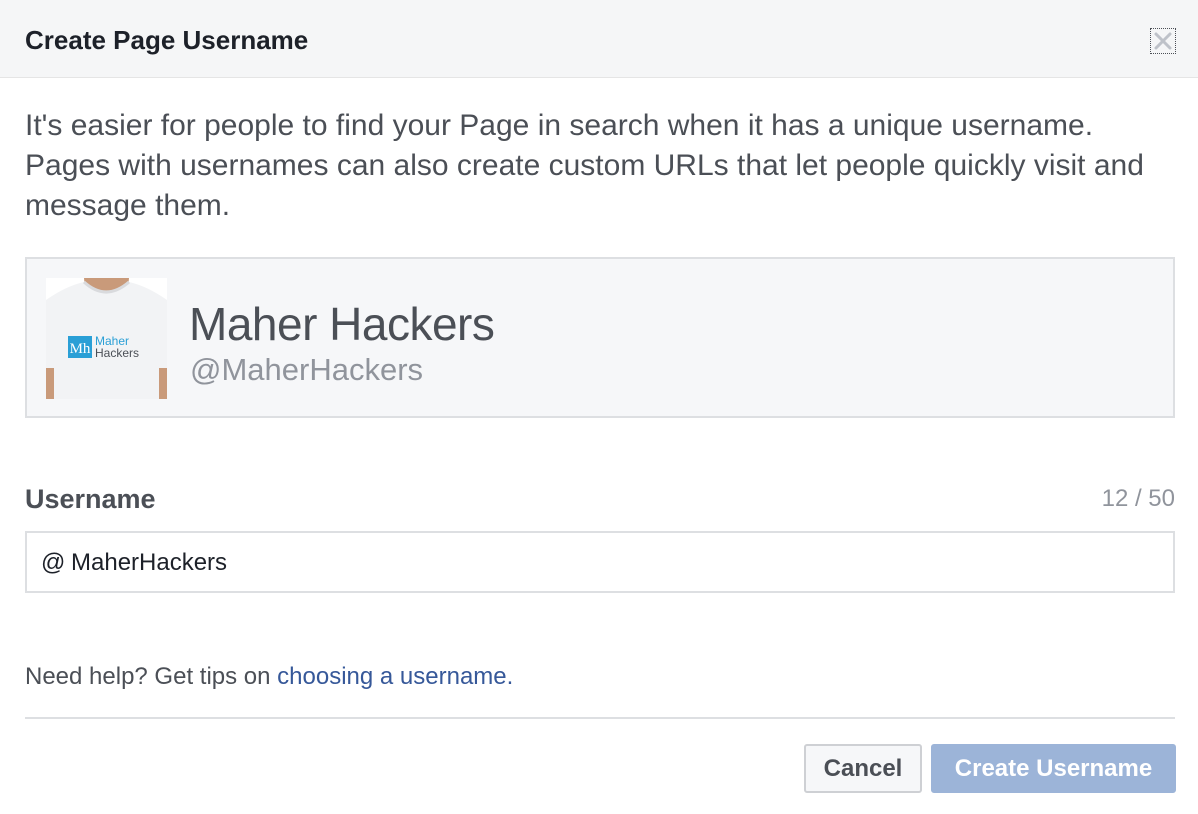 This screenshot has width=1198, height=814. What do you see at coordinates (1138, 498) in the screenshot?
I see `character-count: 12 / 50` at bounding box center [1138, 498].